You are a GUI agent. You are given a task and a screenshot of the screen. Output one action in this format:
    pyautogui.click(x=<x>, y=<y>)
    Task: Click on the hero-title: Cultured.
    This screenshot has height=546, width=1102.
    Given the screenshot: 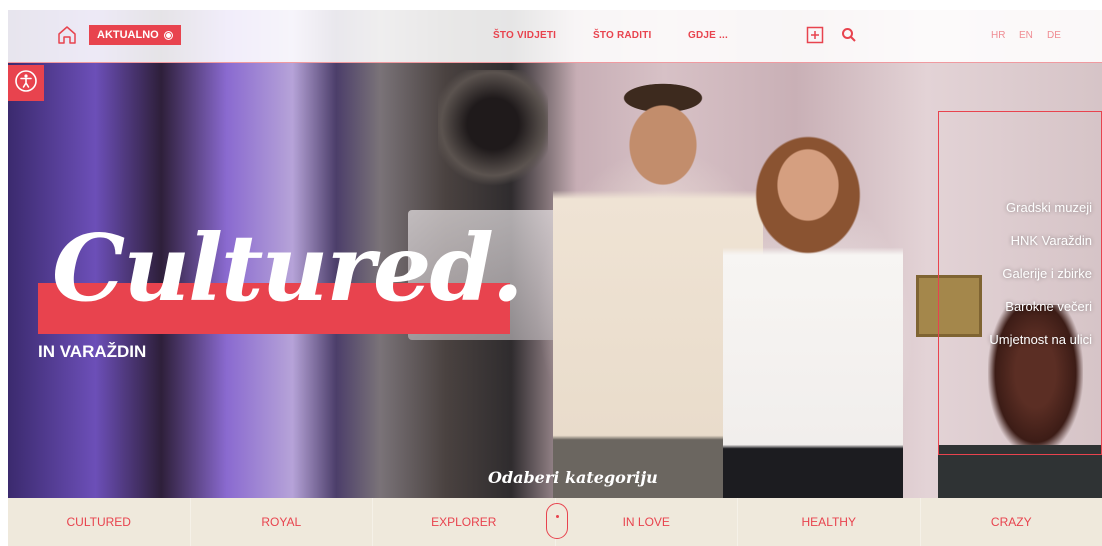 What is the action you would take?
    pyautogui.click(x=288, y=268)
    